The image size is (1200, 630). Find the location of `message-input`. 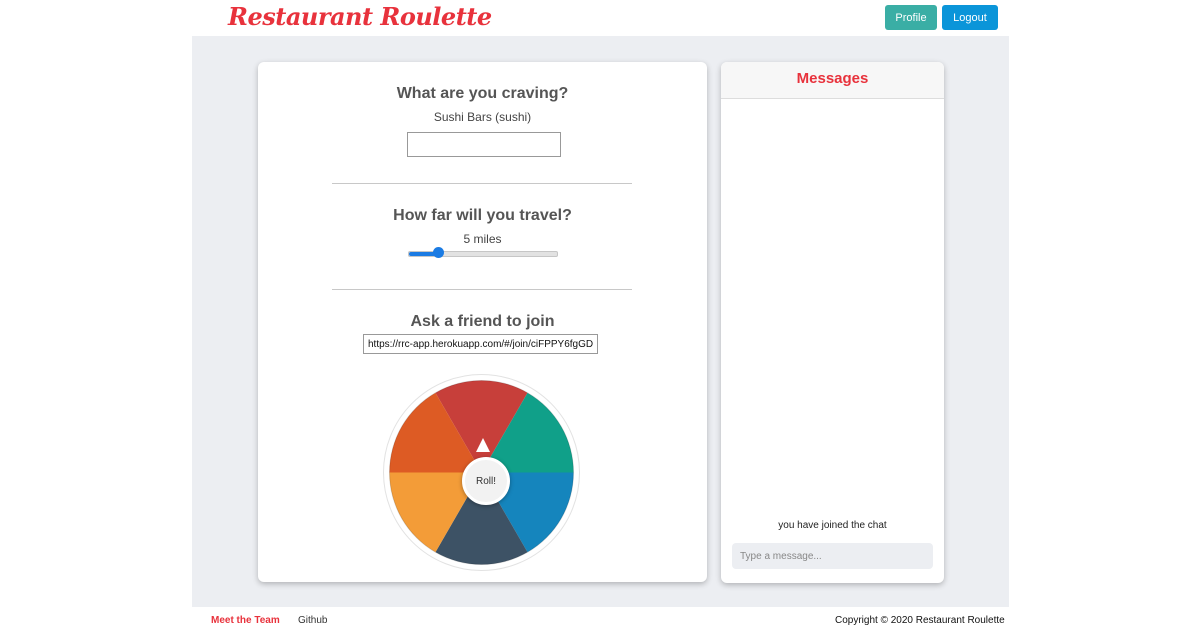

message-input is located at coordinates (832, 556).